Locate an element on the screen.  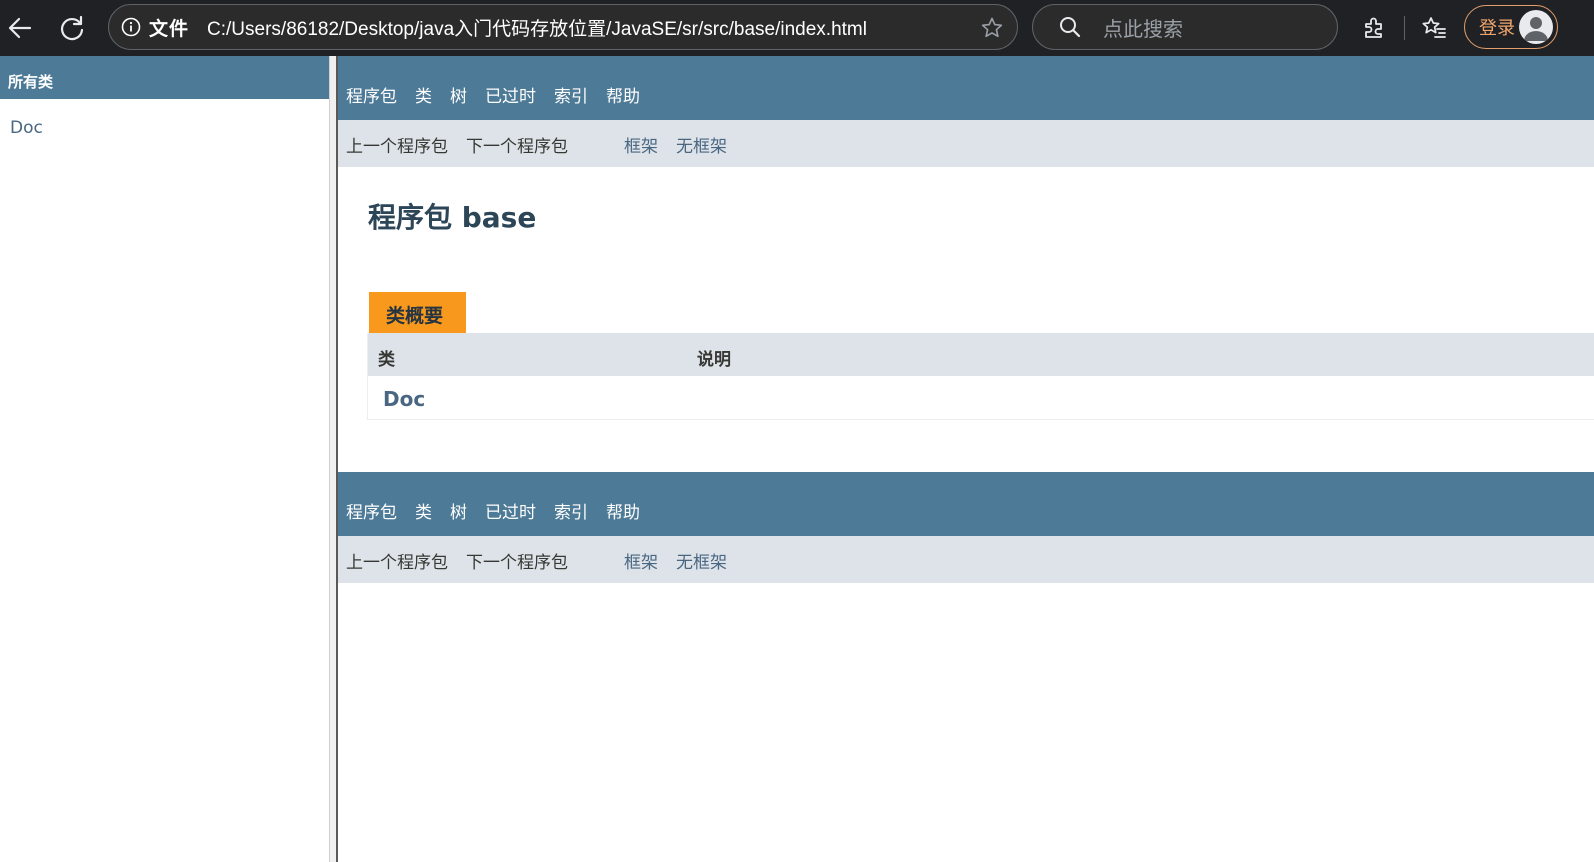
column-header-description: 说明 is located at coordinates (714, 360).